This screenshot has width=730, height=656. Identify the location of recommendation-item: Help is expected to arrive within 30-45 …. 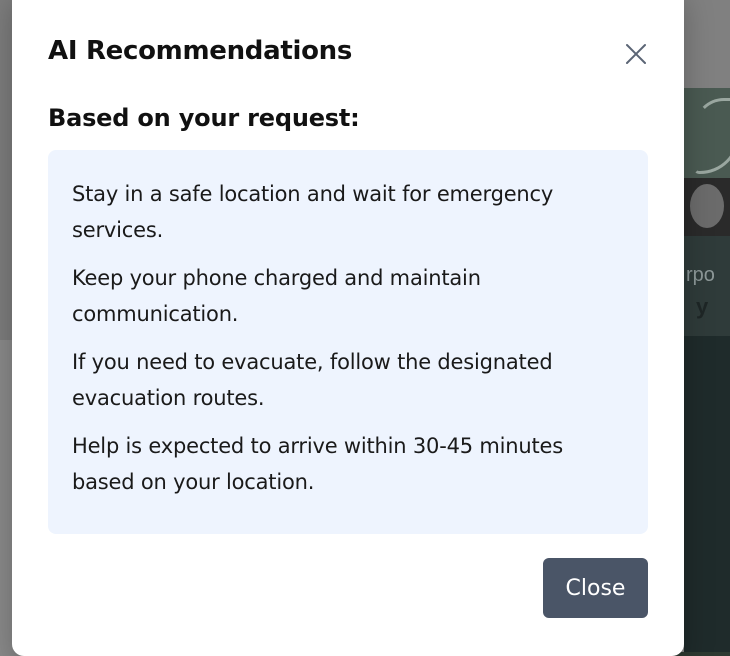
(317, 464).